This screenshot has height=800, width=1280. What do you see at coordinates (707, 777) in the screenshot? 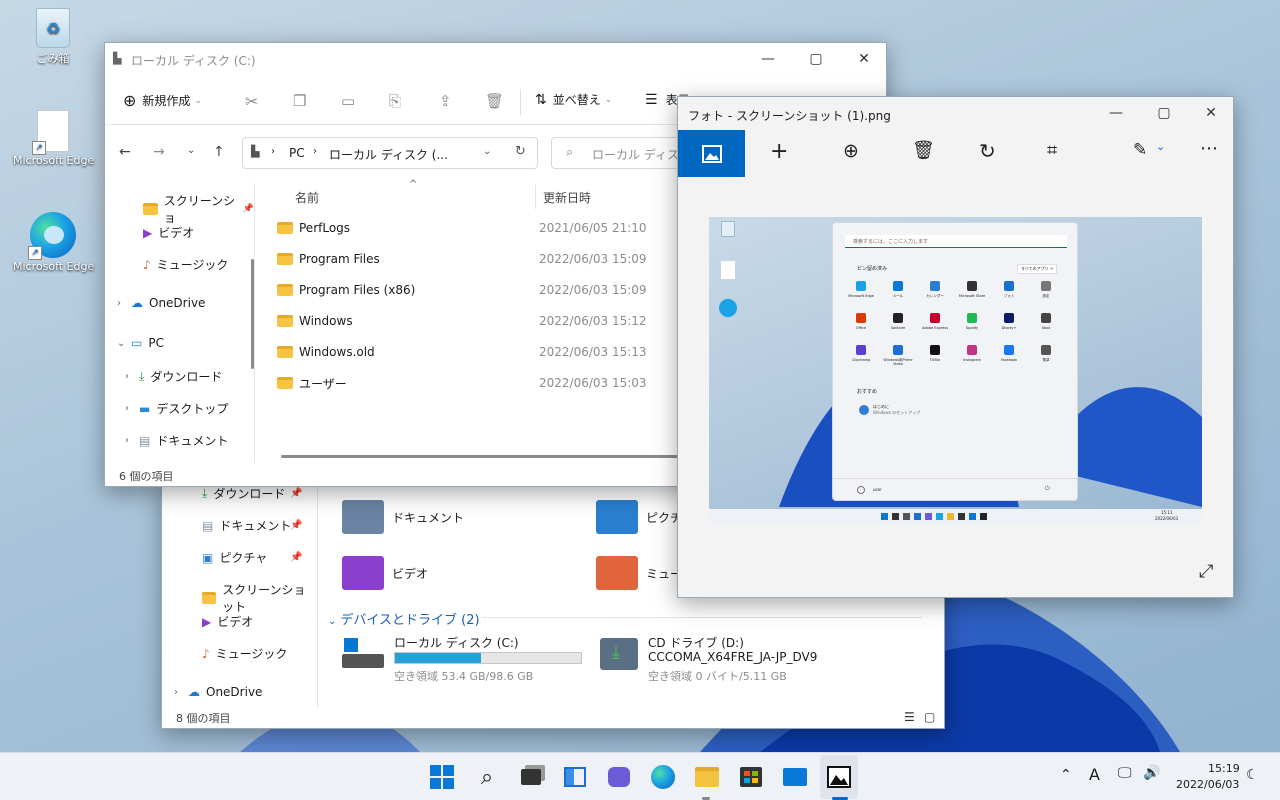
I see `file-explorer-icon` at bounding box center [707, 777].